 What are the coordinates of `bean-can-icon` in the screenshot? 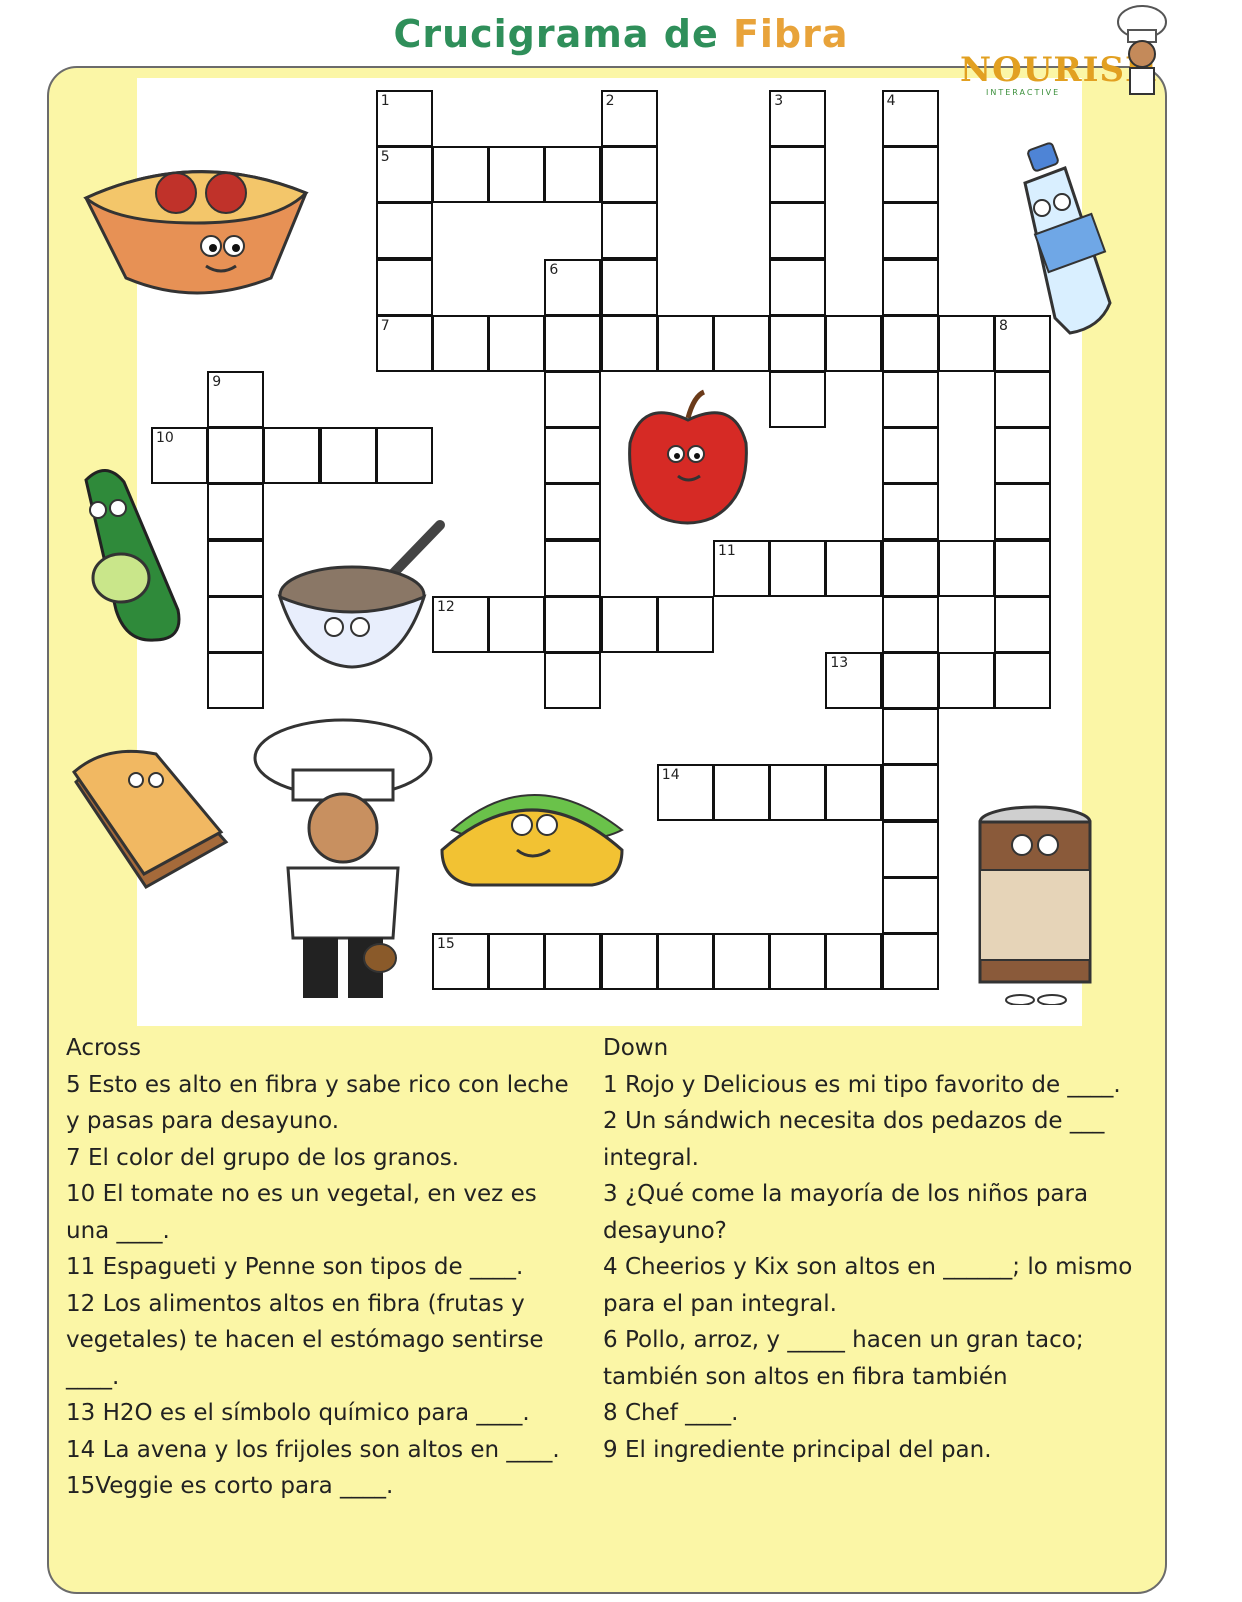 It's located at (1035, 905).